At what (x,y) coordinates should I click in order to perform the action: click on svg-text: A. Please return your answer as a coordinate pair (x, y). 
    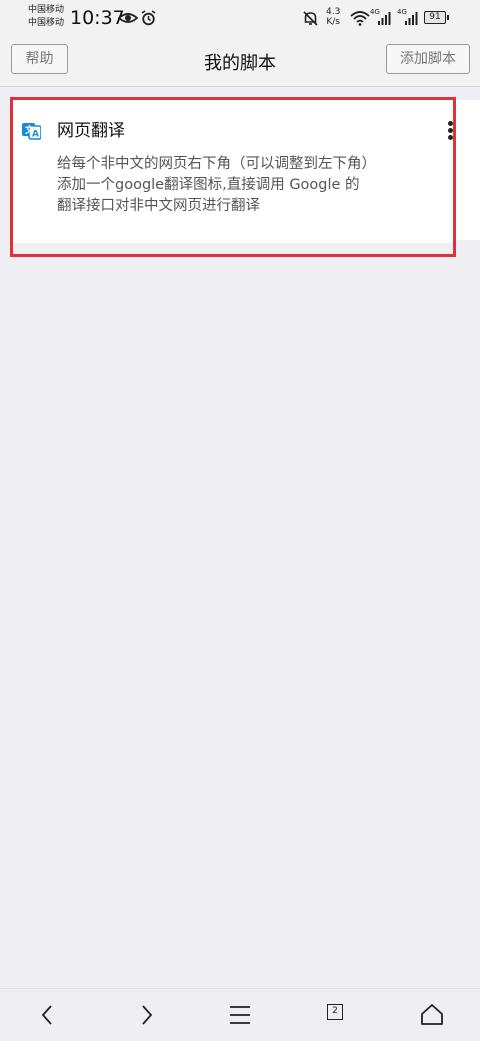
    Looking at the image, I should click on (35, 135).